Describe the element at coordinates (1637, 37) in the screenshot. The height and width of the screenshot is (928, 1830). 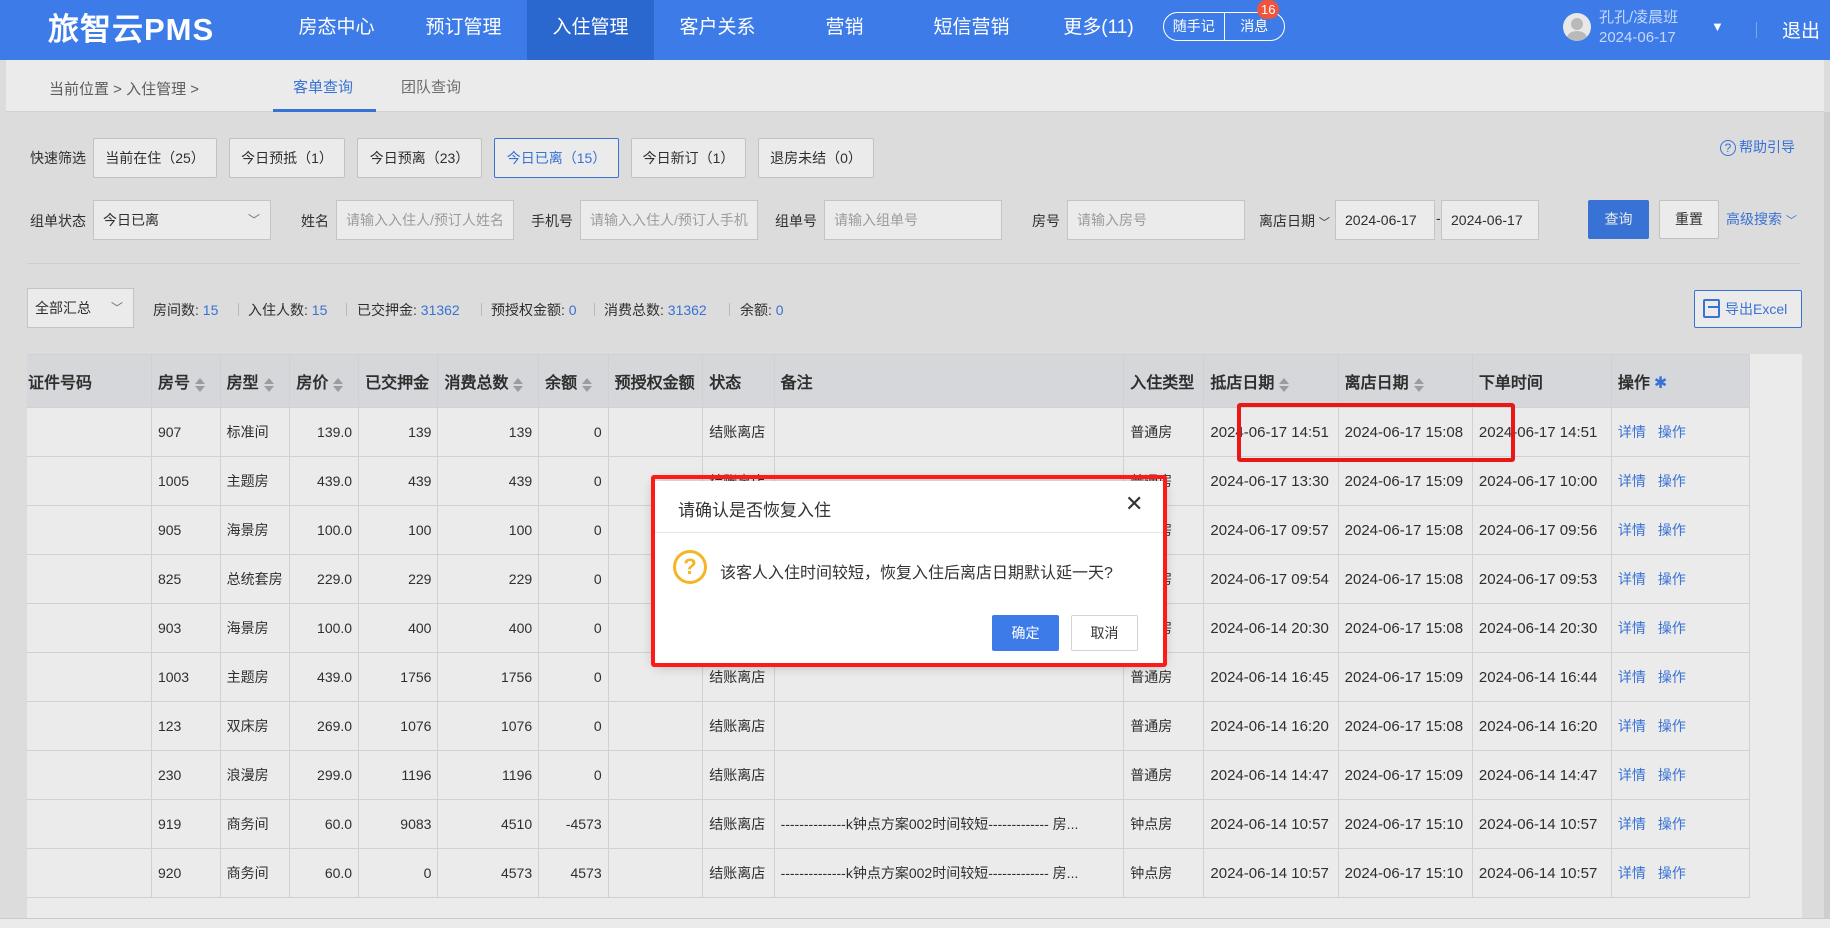
I see `business-date: 2024-06-17` at that location.